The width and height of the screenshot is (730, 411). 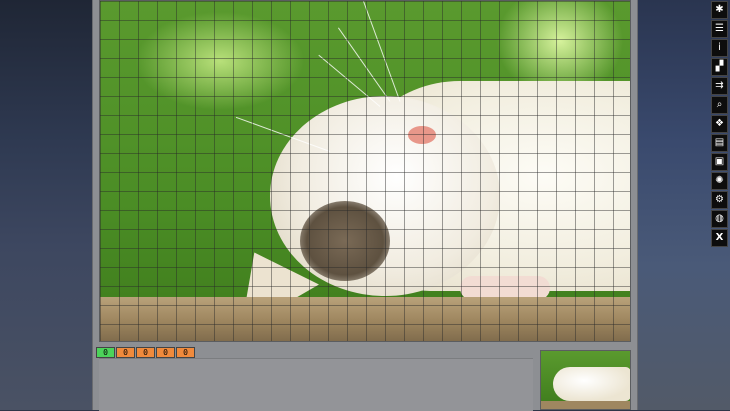 I want to click on search-icon: ⌕, so click(x=719, y=104).